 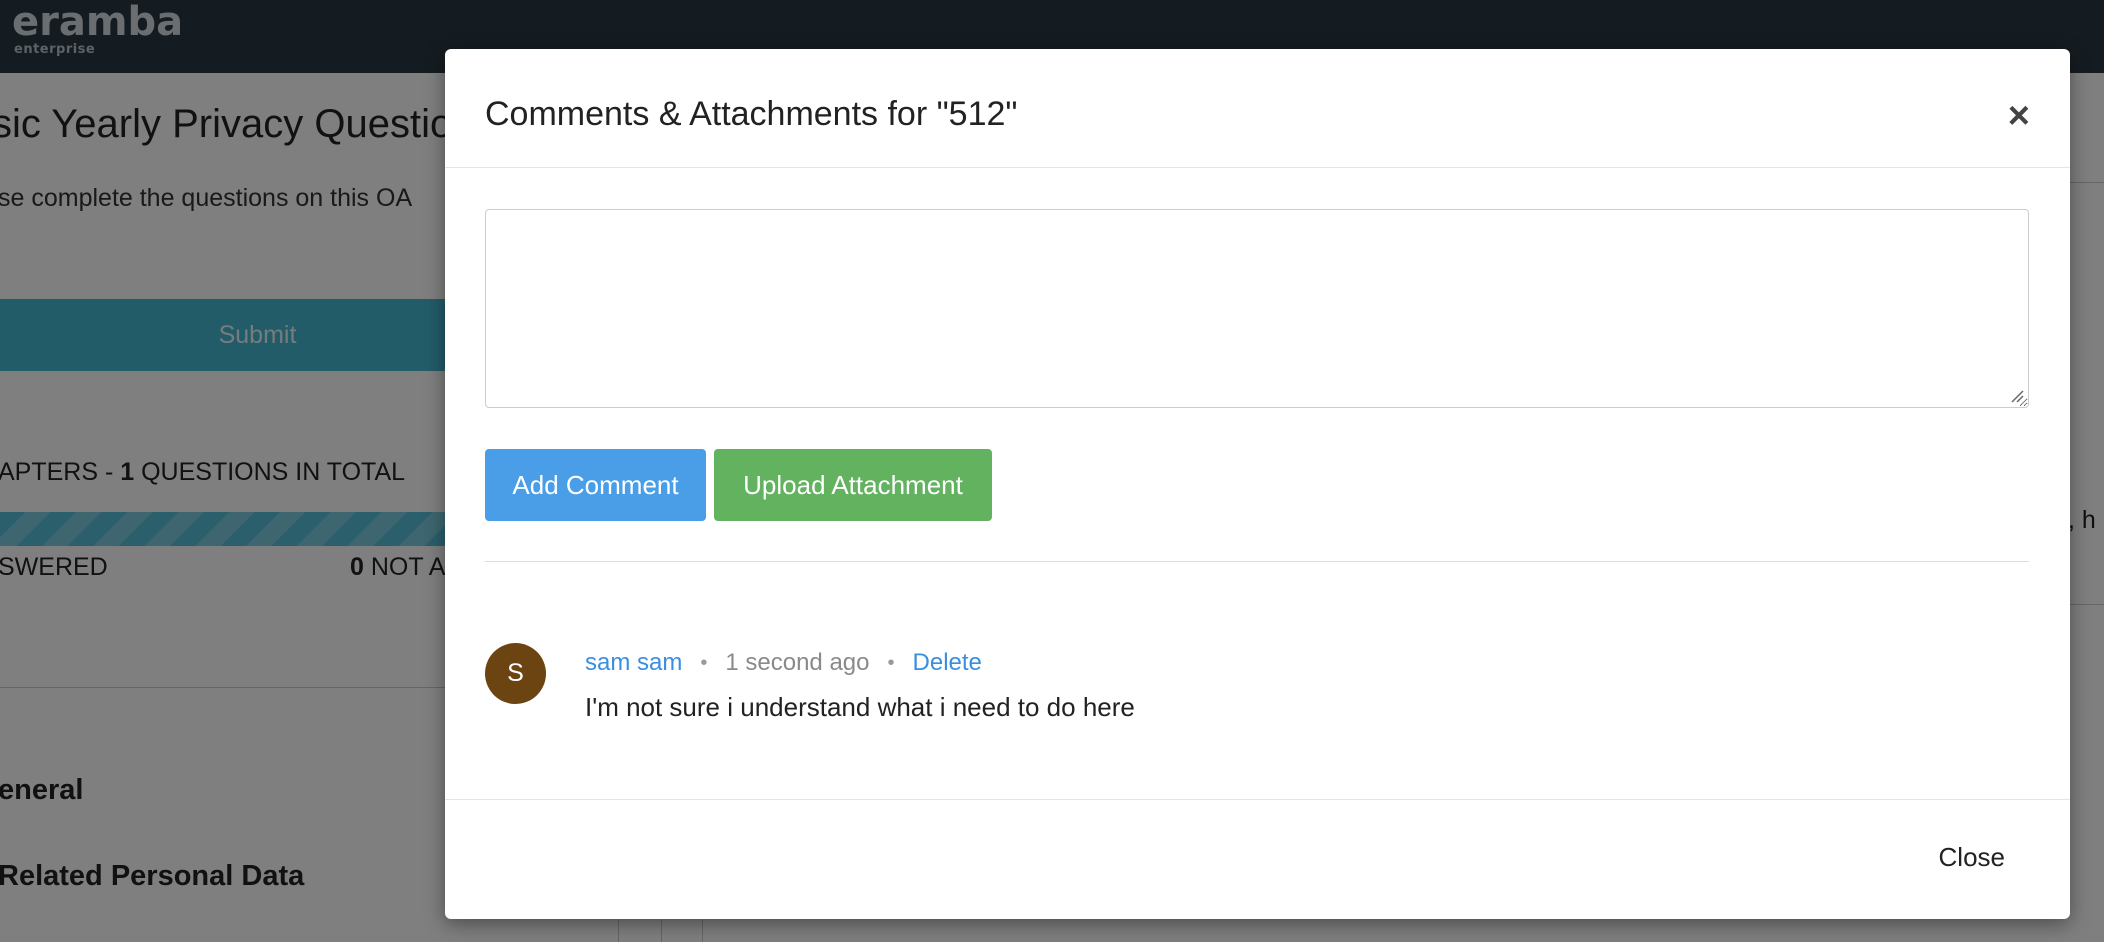 I want to click on comment-meta: sam sam • 1 second ago • Delete, so click(x=783, y=663).